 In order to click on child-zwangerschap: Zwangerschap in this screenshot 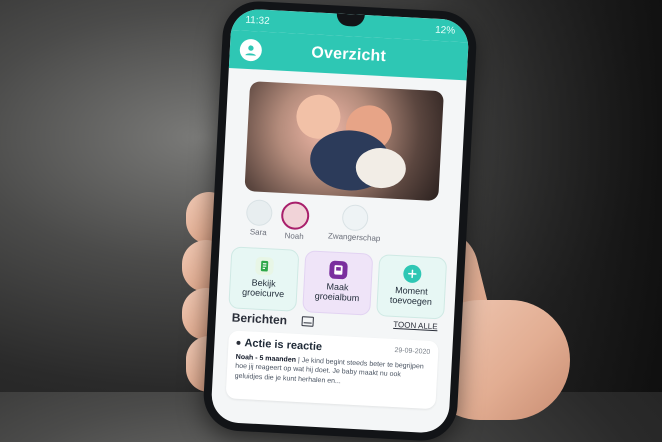, I will do `click(355, 223)`.